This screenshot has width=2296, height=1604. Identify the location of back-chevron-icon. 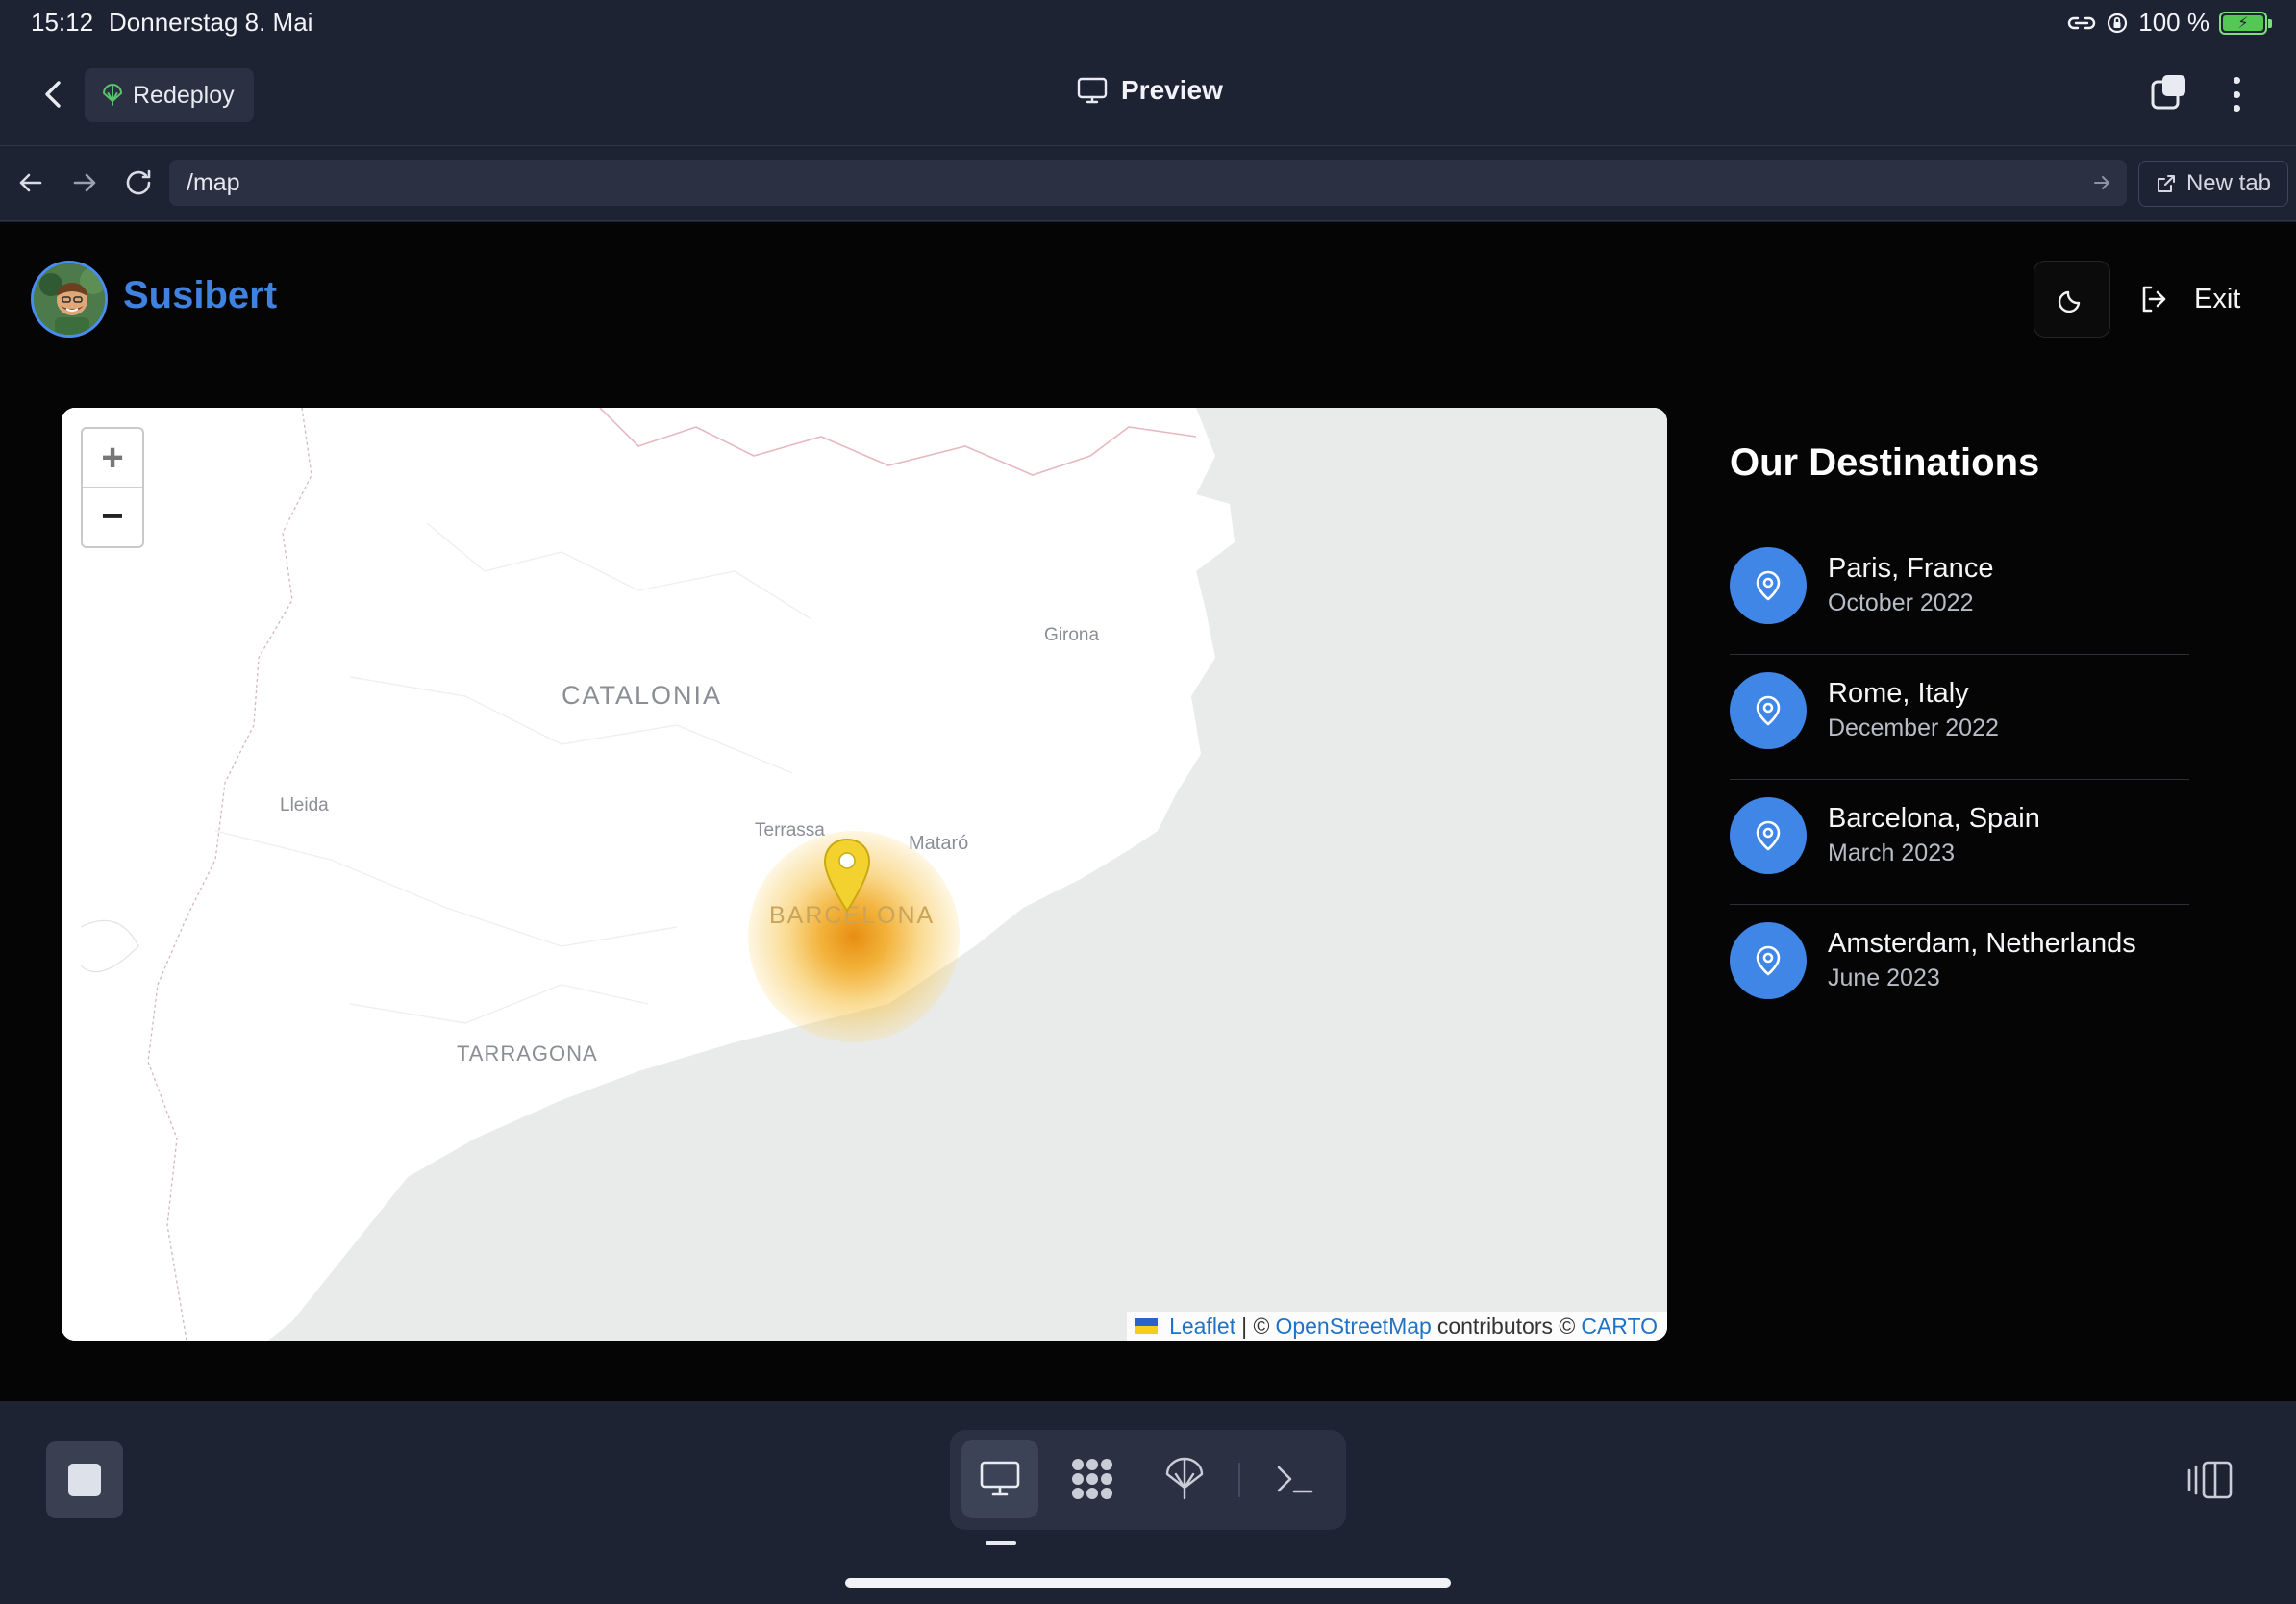
(54, 94).